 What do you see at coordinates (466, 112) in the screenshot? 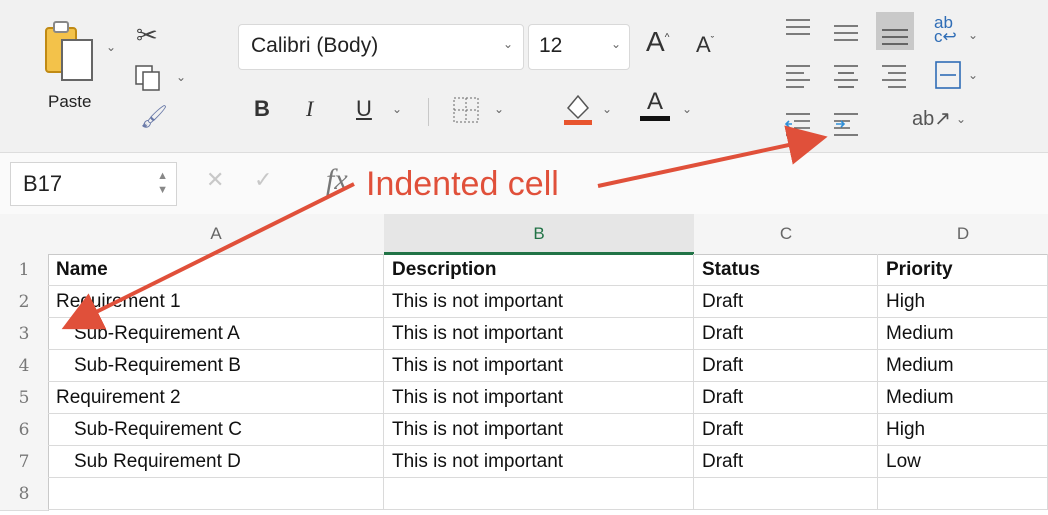
I see `borders-icon` at bounding box center [466, 112].